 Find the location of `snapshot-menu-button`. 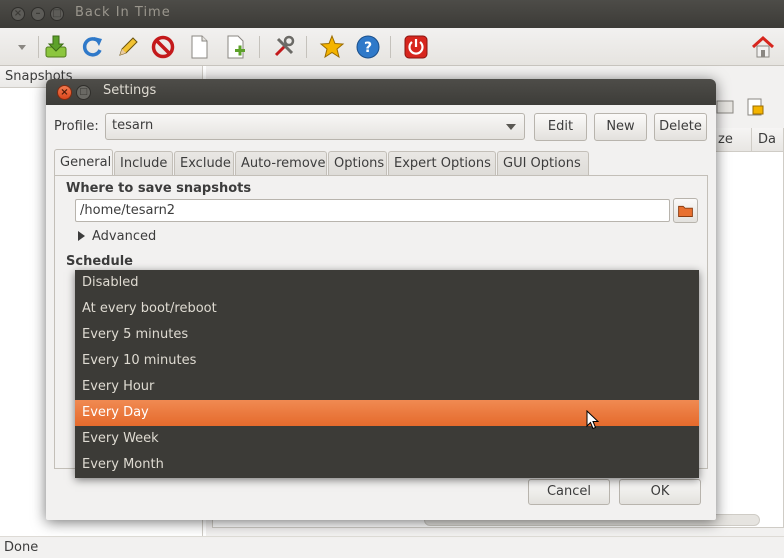

snapshot-menu-button is located at coordinates (23, 47).